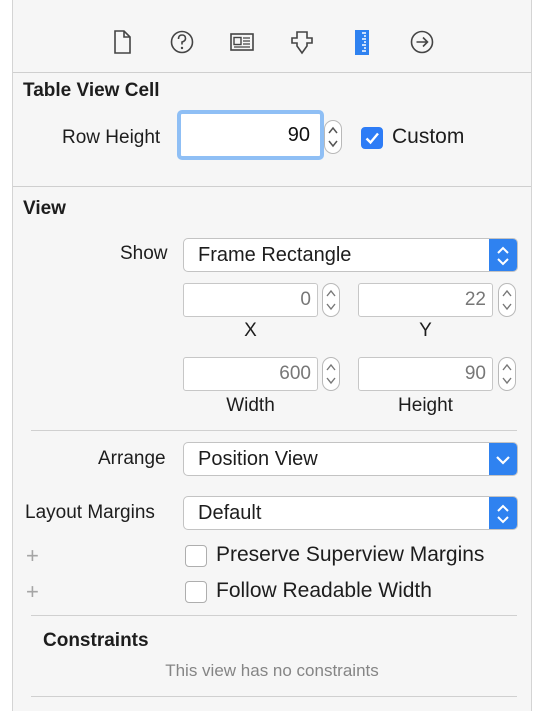  What do you see at coordinates (275, 255) in the screenshot?
I see `show-popup-value: Frame Rectangle` at bounding box center [275, 255].